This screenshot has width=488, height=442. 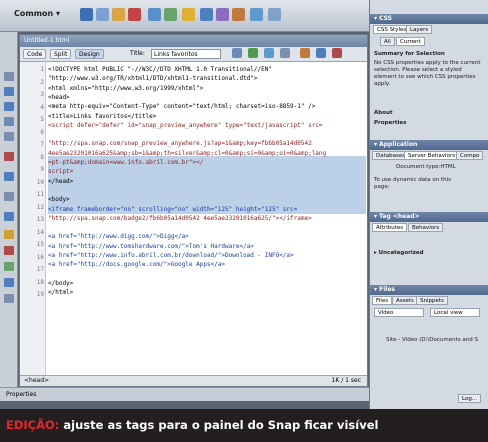 I want to click on summary-text: apply., so click(x=382, y=84).